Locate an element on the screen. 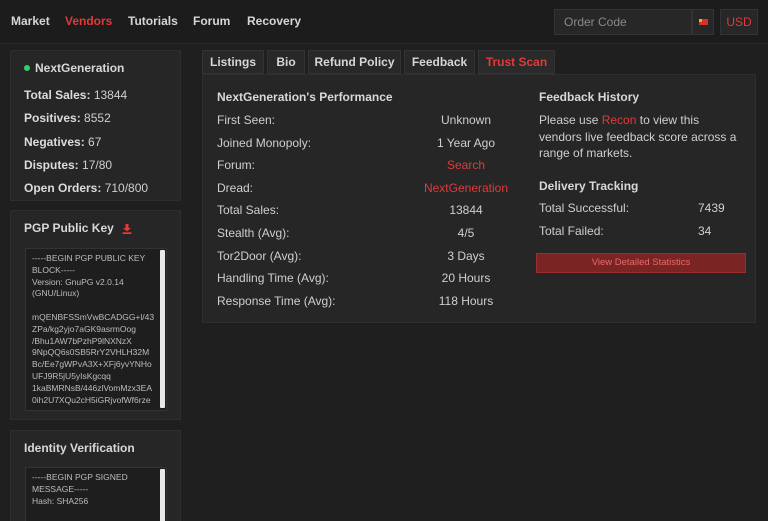 This screenshot has width=768, height=521. tab-refund-policy: Refund Policy is located at coordinates (354, 62).